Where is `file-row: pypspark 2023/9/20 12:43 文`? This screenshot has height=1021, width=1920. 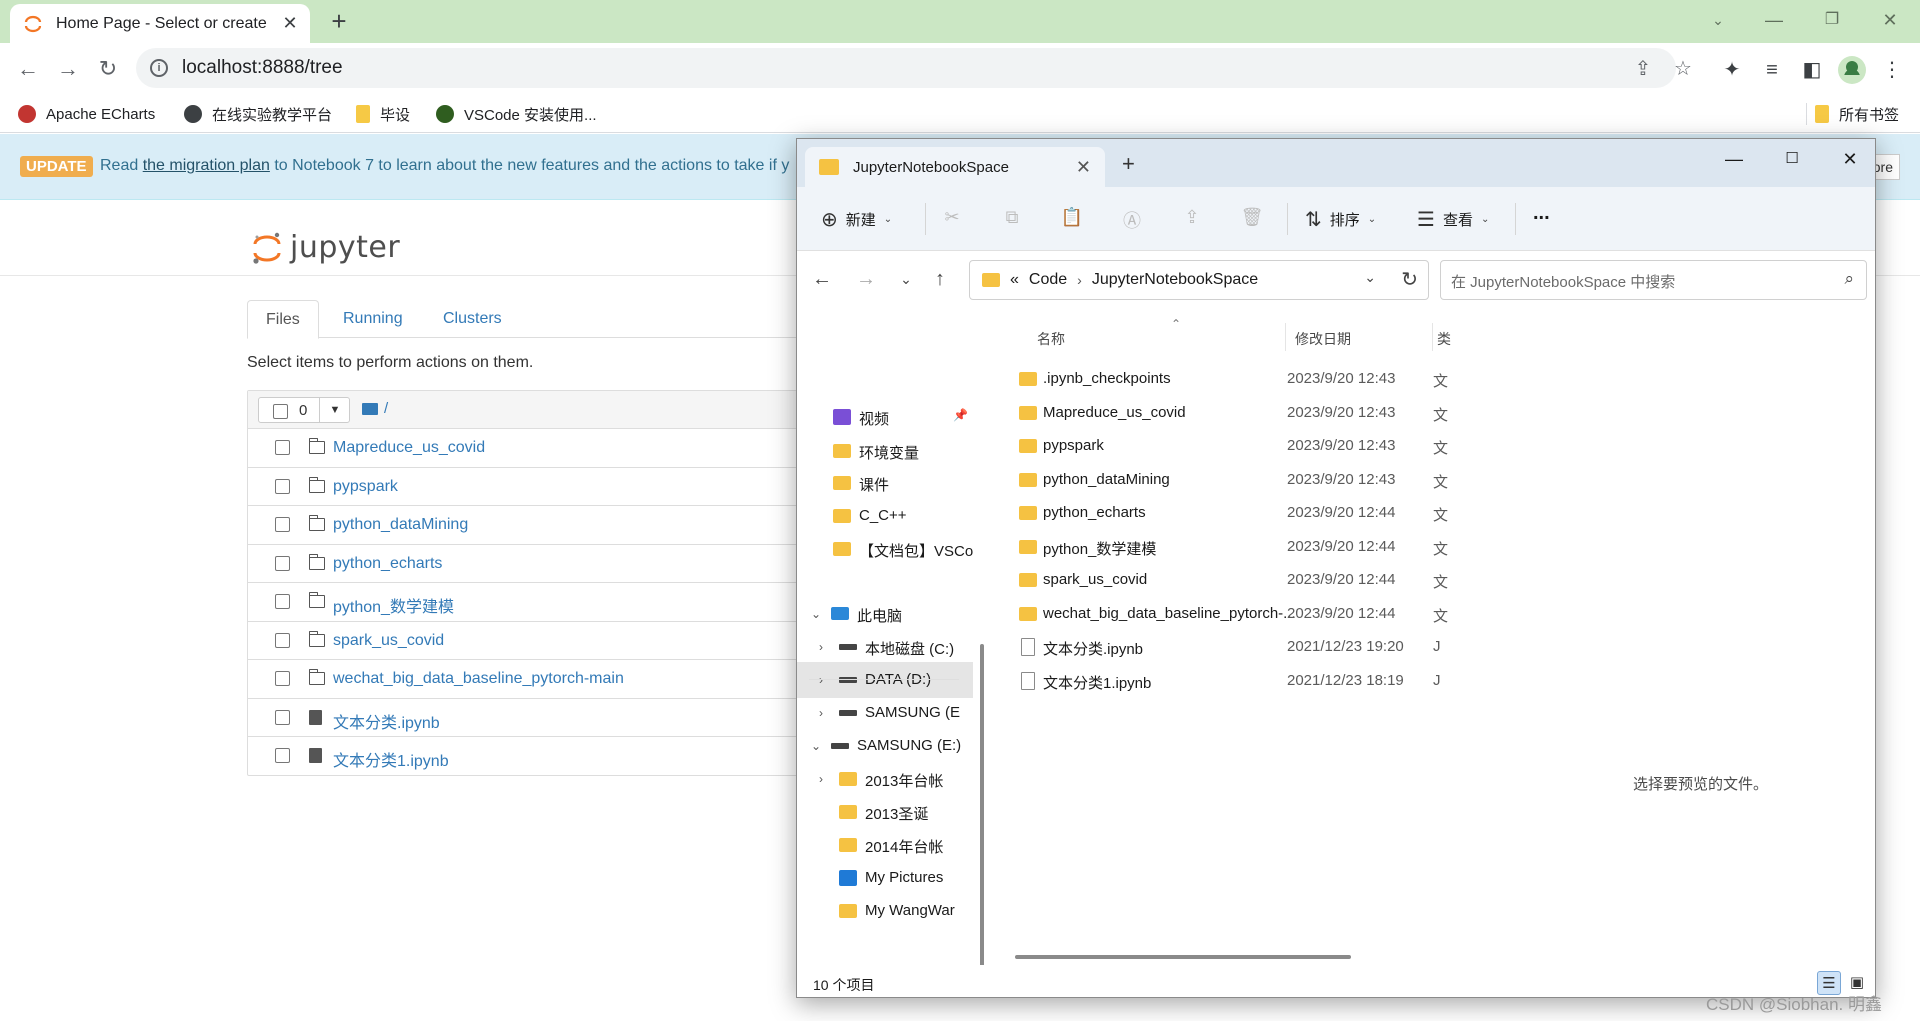 file-row: pypspark 2023/9/20 12:43 文 is located at coordinates (1265, 446).